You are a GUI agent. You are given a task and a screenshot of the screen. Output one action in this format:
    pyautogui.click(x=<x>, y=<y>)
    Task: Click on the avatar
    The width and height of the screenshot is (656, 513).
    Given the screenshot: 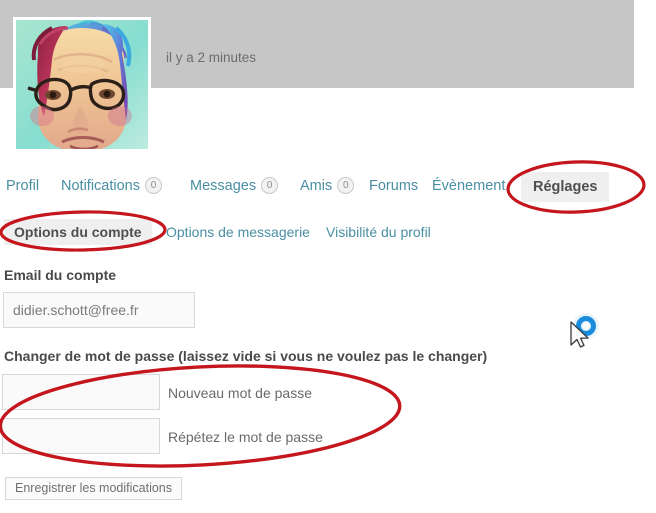 What is the action you would take?
    pyautogui.click(x=82, y=84)
    